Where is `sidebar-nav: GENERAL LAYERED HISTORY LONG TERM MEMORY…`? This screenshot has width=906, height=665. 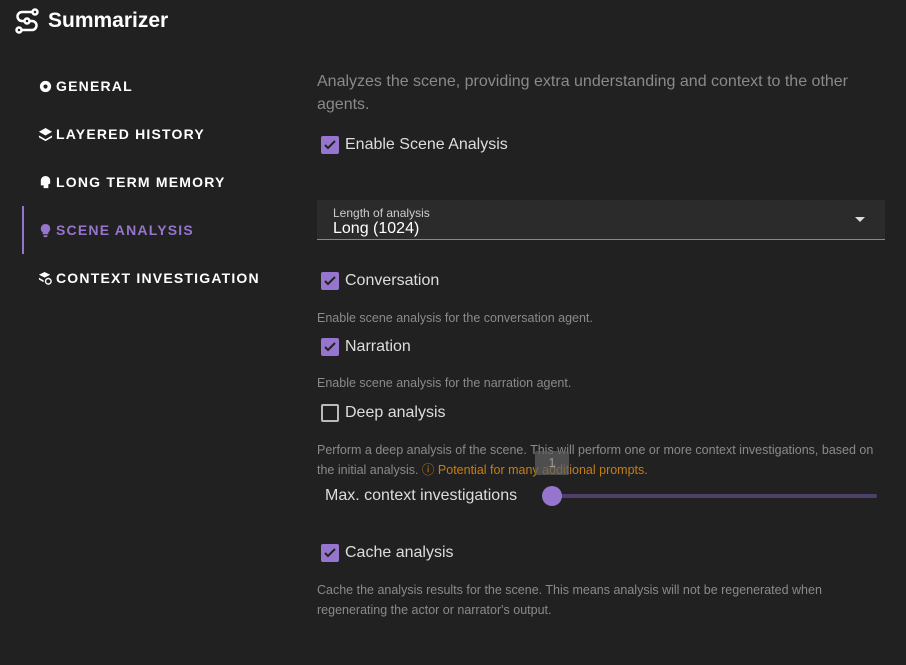 sidebar-nav: GENERAL LAYERED HISTORY LONG TERM MEMORY… is located at coordinates (157, 182).